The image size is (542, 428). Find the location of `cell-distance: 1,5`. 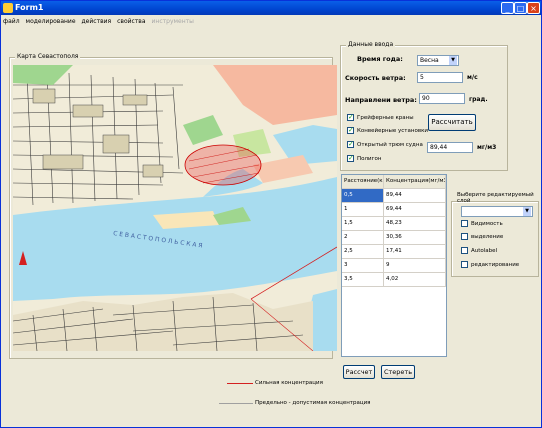

cell-distance: 1,5 is located at coordinates (363, 223).